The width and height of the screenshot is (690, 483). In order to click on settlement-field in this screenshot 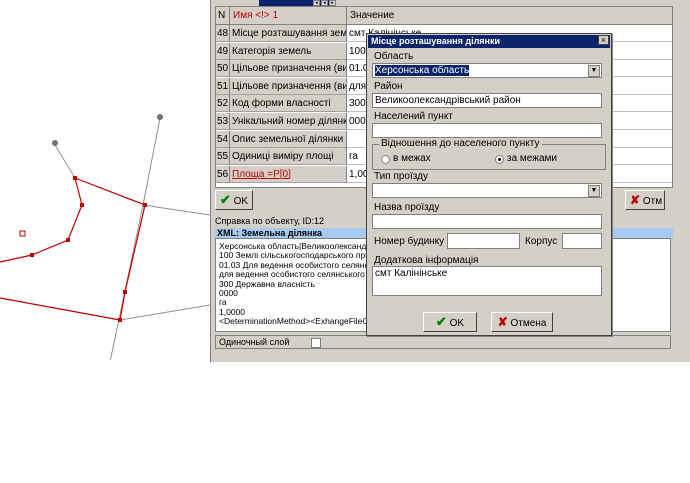, I will do `click(487, 130)`.